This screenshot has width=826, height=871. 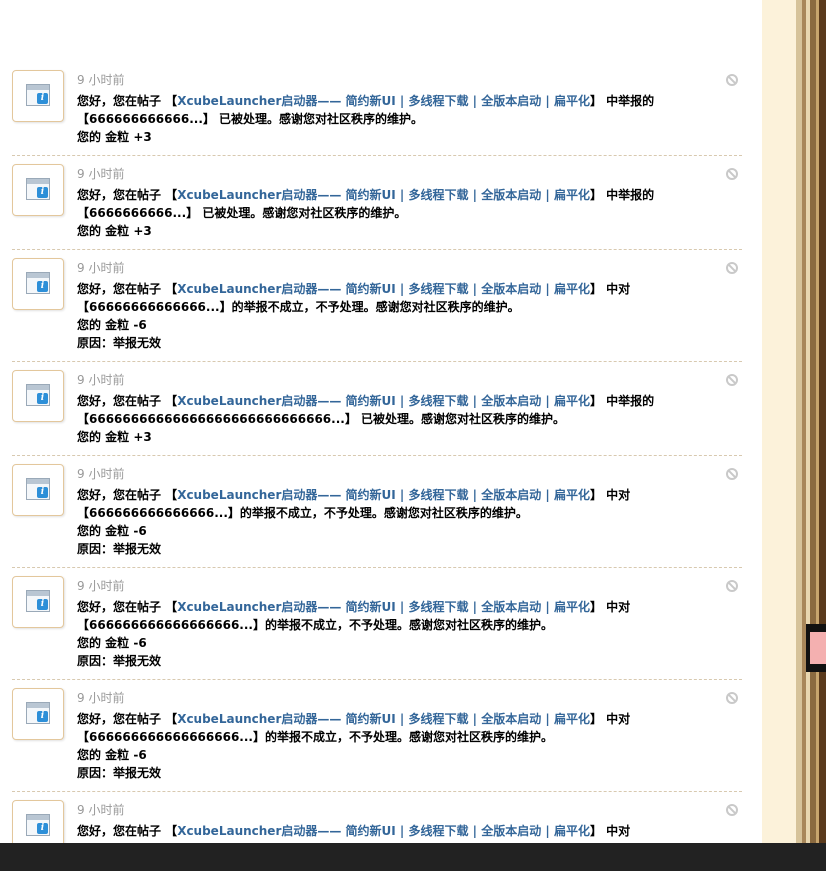 I want to click on notice-line: 【6666666666...】 已被处理。感谢您对社区秩序的维护。, so click(x=242, y=213).